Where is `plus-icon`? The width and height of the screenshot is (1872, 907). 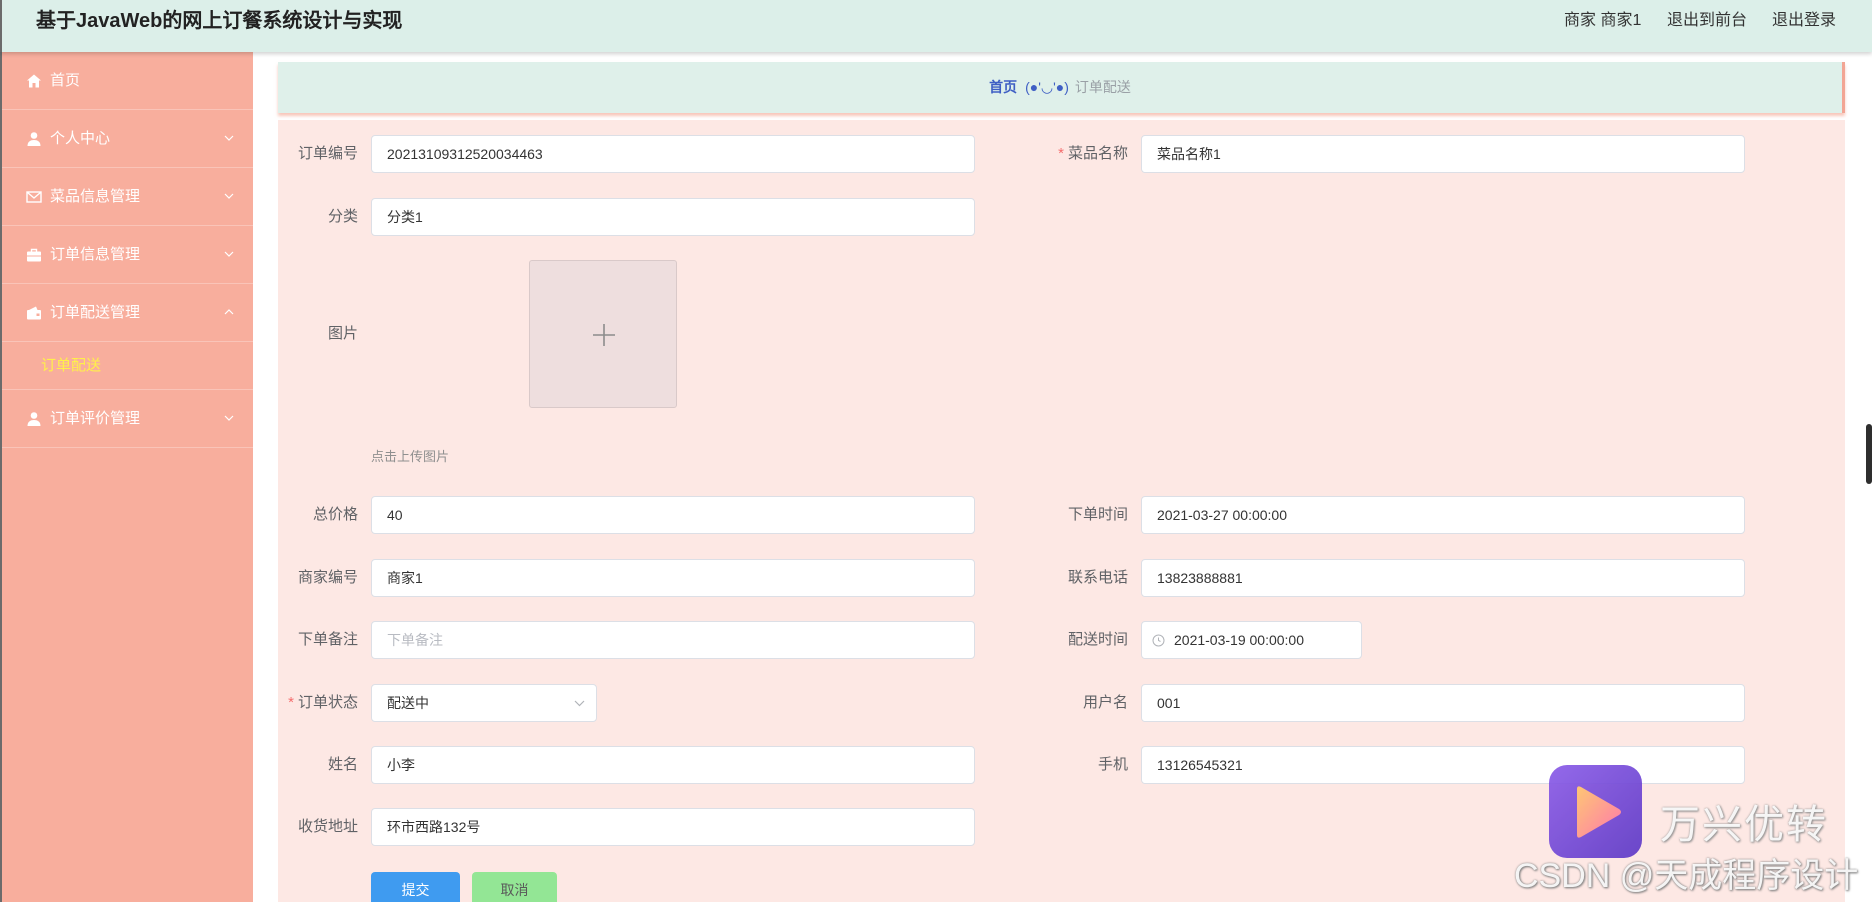
plus-icon is located at coordinates (604, 335).